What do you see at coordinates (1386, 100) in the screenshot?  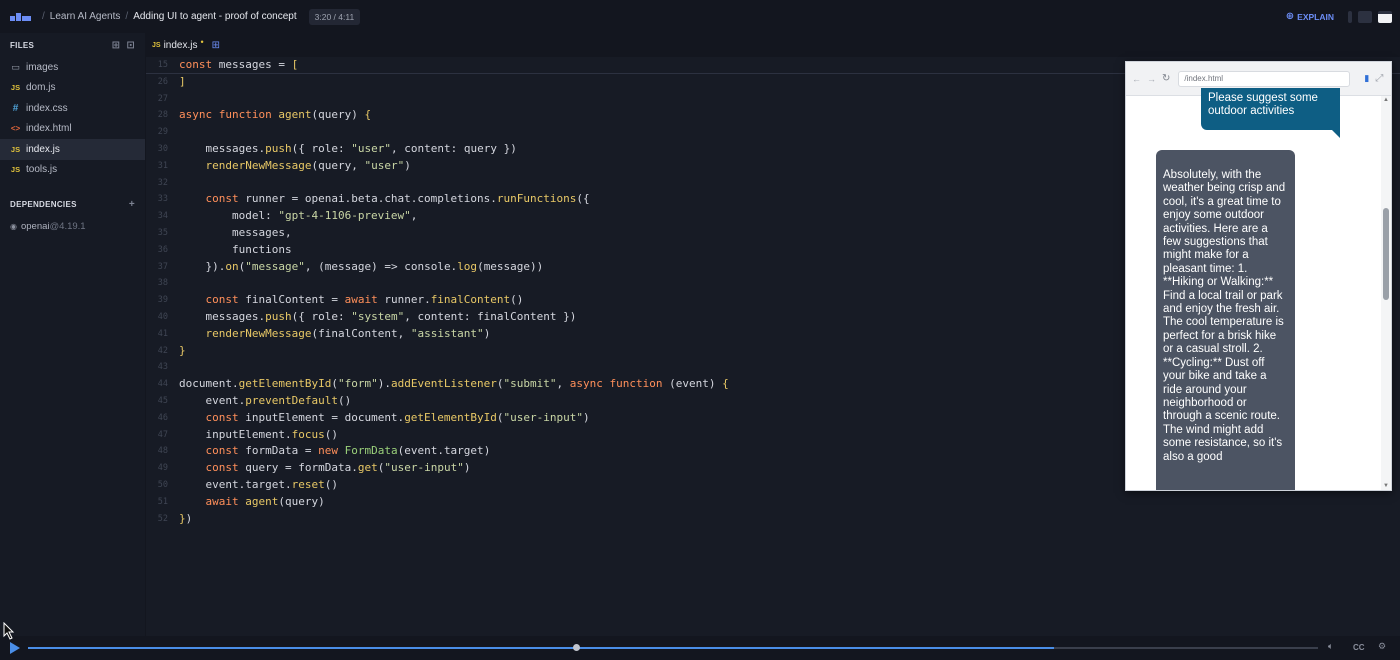 I see `scroll-up-icon: ▲` at bounding box center [1386, 100].